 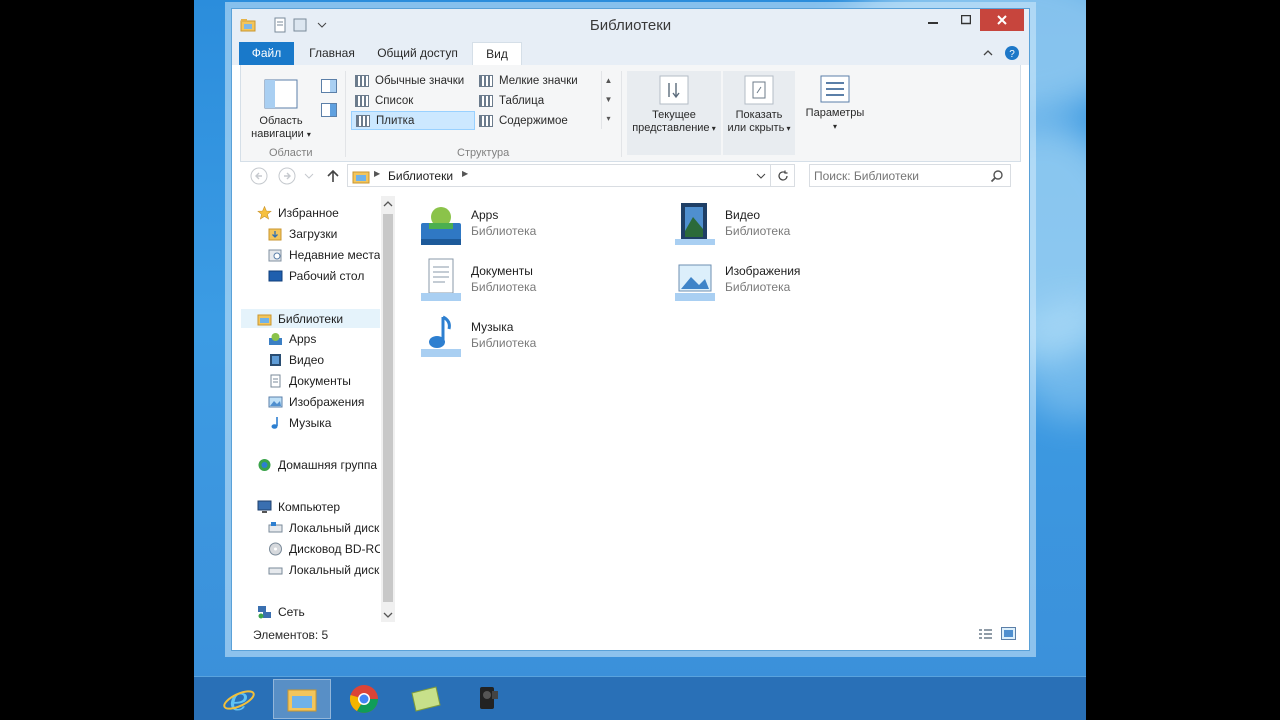 I want to click on taskbar-internet-explorer: e, so click(x=239, y=699).